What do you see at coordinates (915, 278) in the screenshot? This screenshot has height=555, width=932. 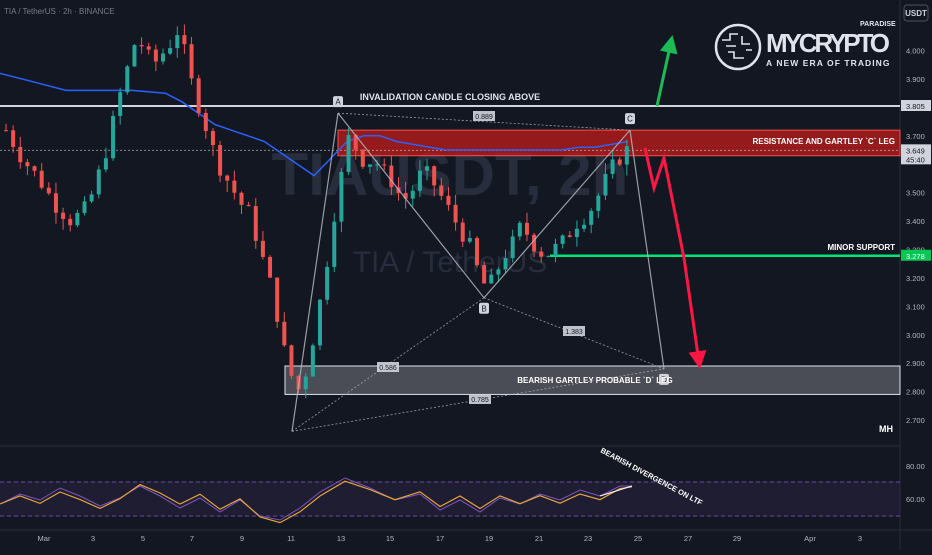 I see `price-tick: 3.200` at bounding box center [915, 278].